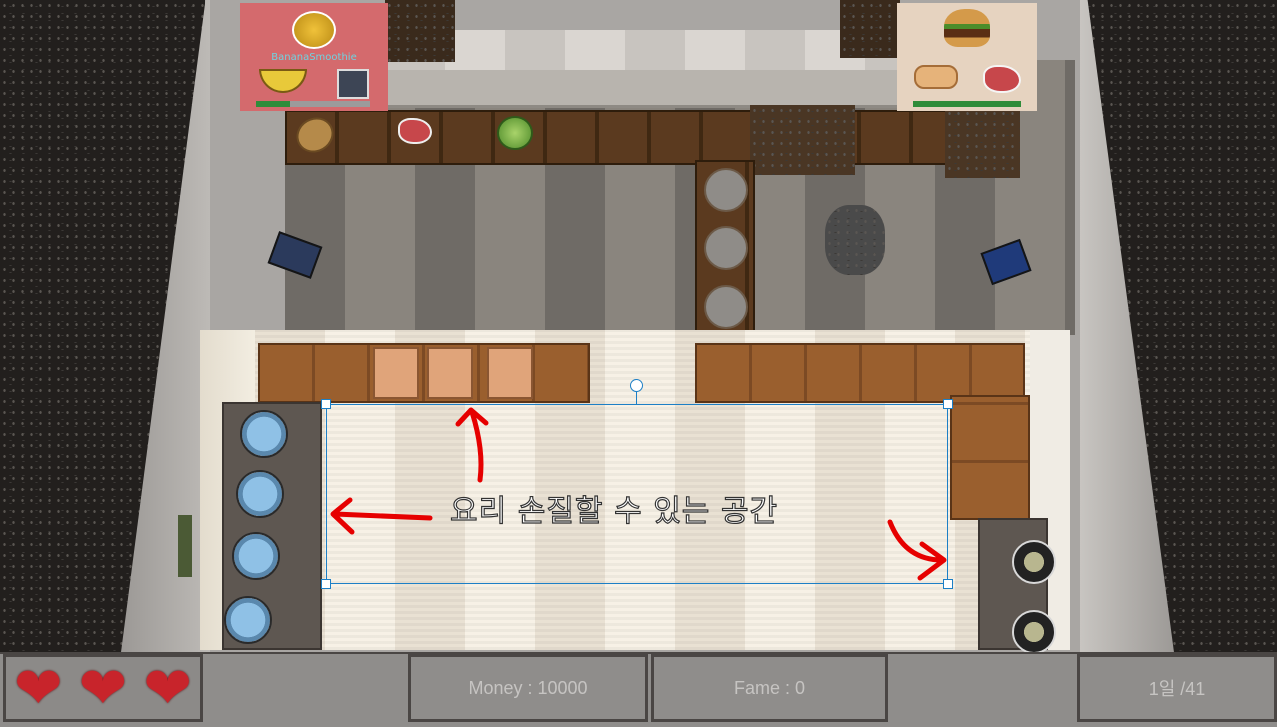 The width and height of the screenshot is (1277, 727). I want to click on day-counter: 1일 /41, so click(1177, 688).